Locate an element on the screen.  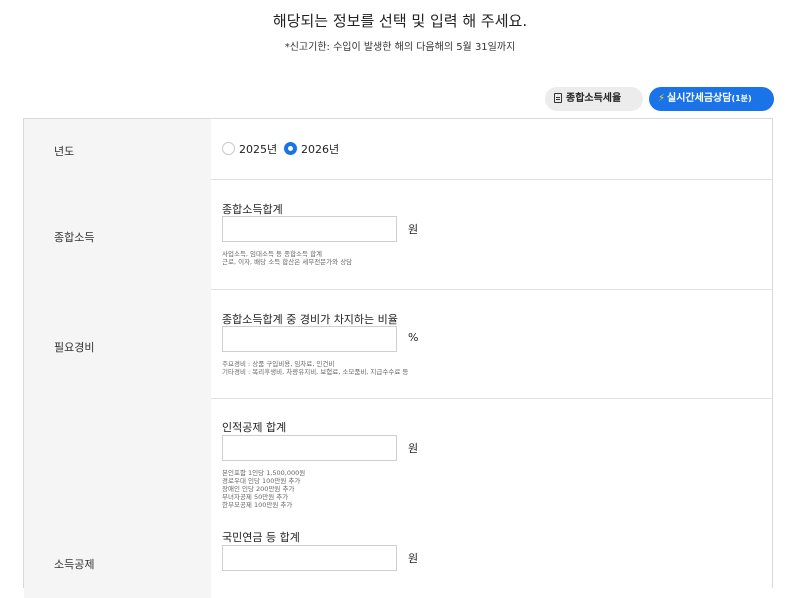
pension-title: 국민연금 등 합계 is located at coordinates (261, 537).